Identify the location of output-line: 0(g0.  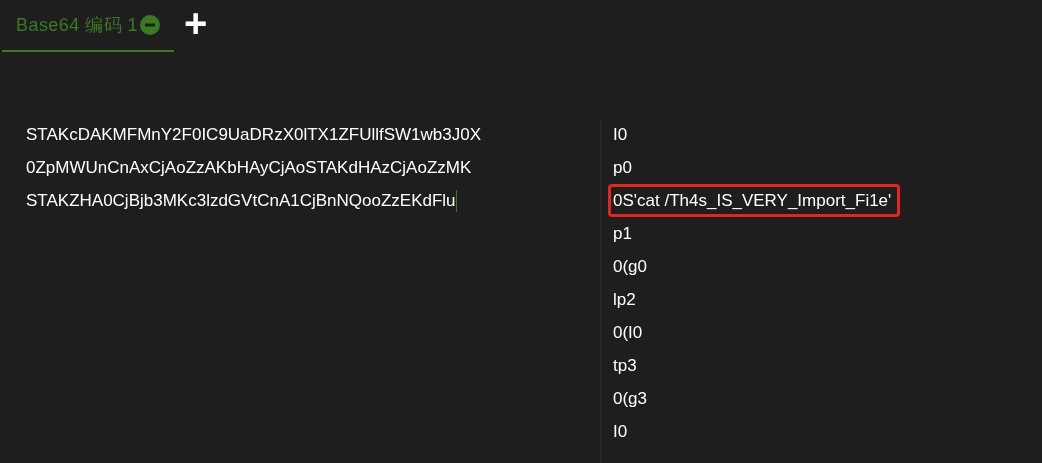
(630, 267).